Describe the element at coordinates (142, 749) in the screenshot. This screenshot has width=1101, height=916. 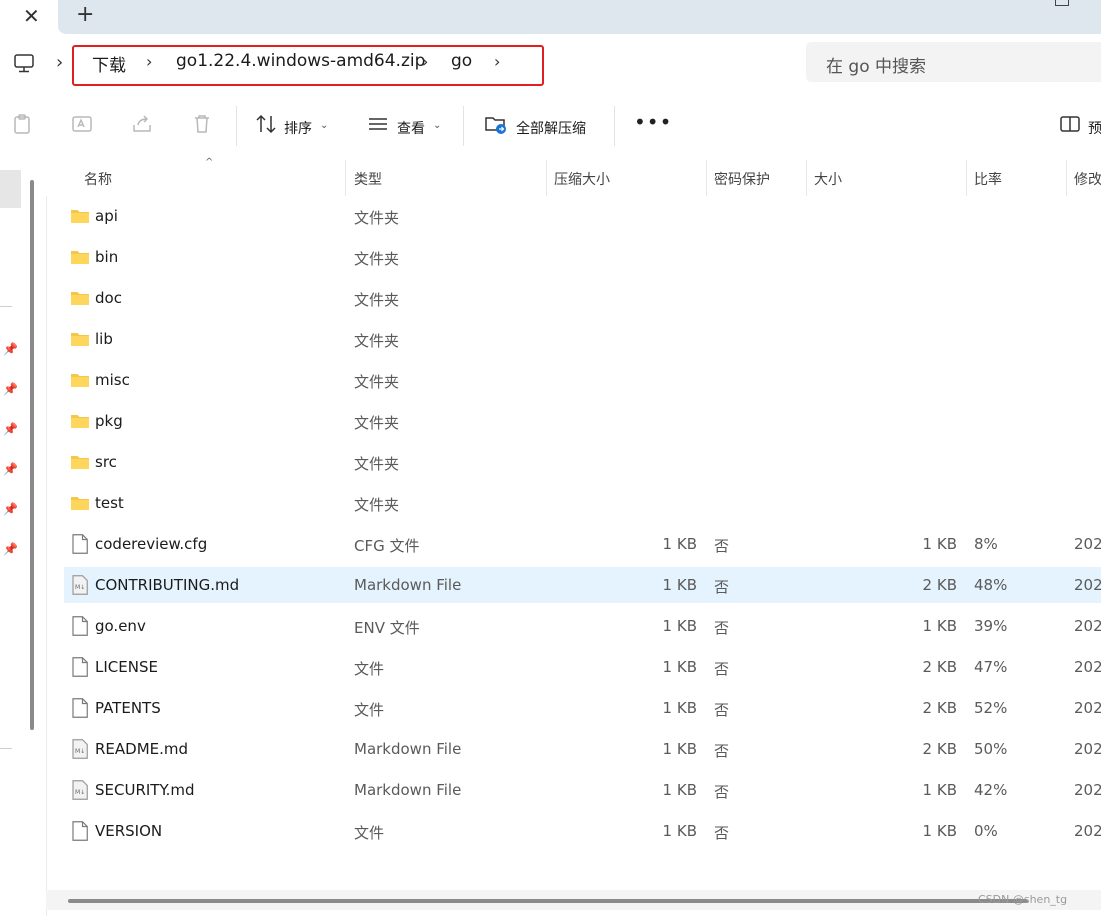
I see `file-name: README.md` at that location.